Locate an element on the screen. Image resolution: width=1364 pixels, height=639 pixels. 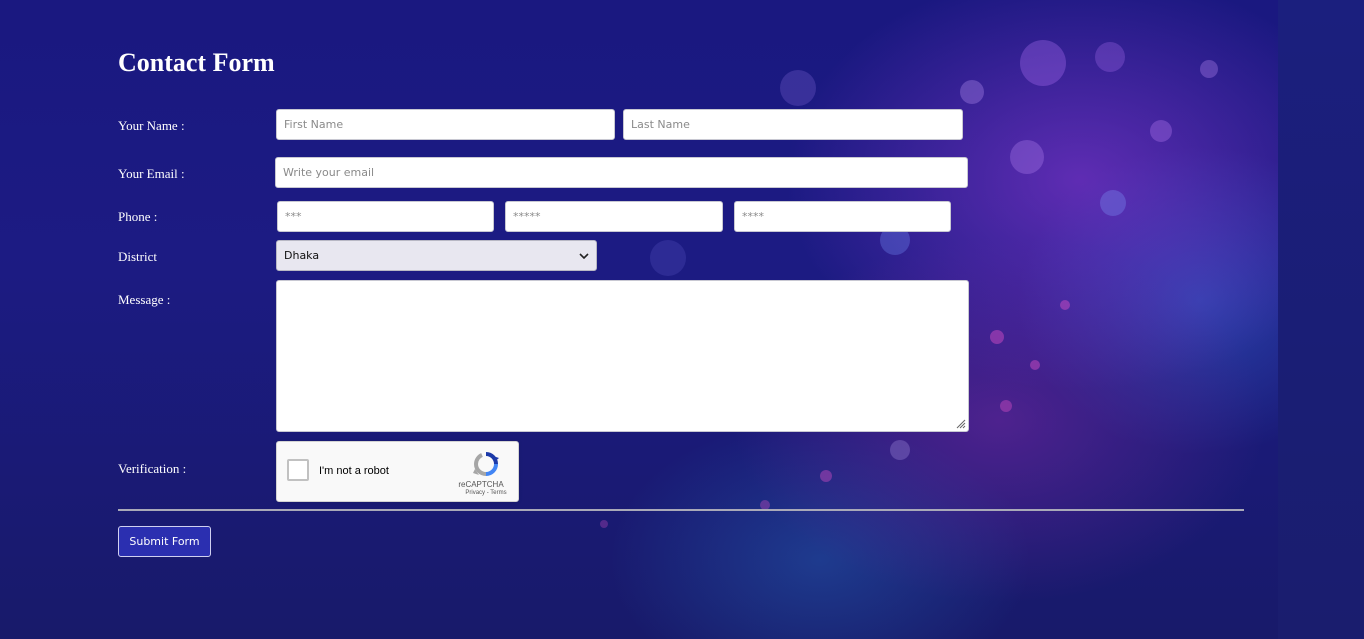
phone-part1-input is located at coordinates (385, 216).